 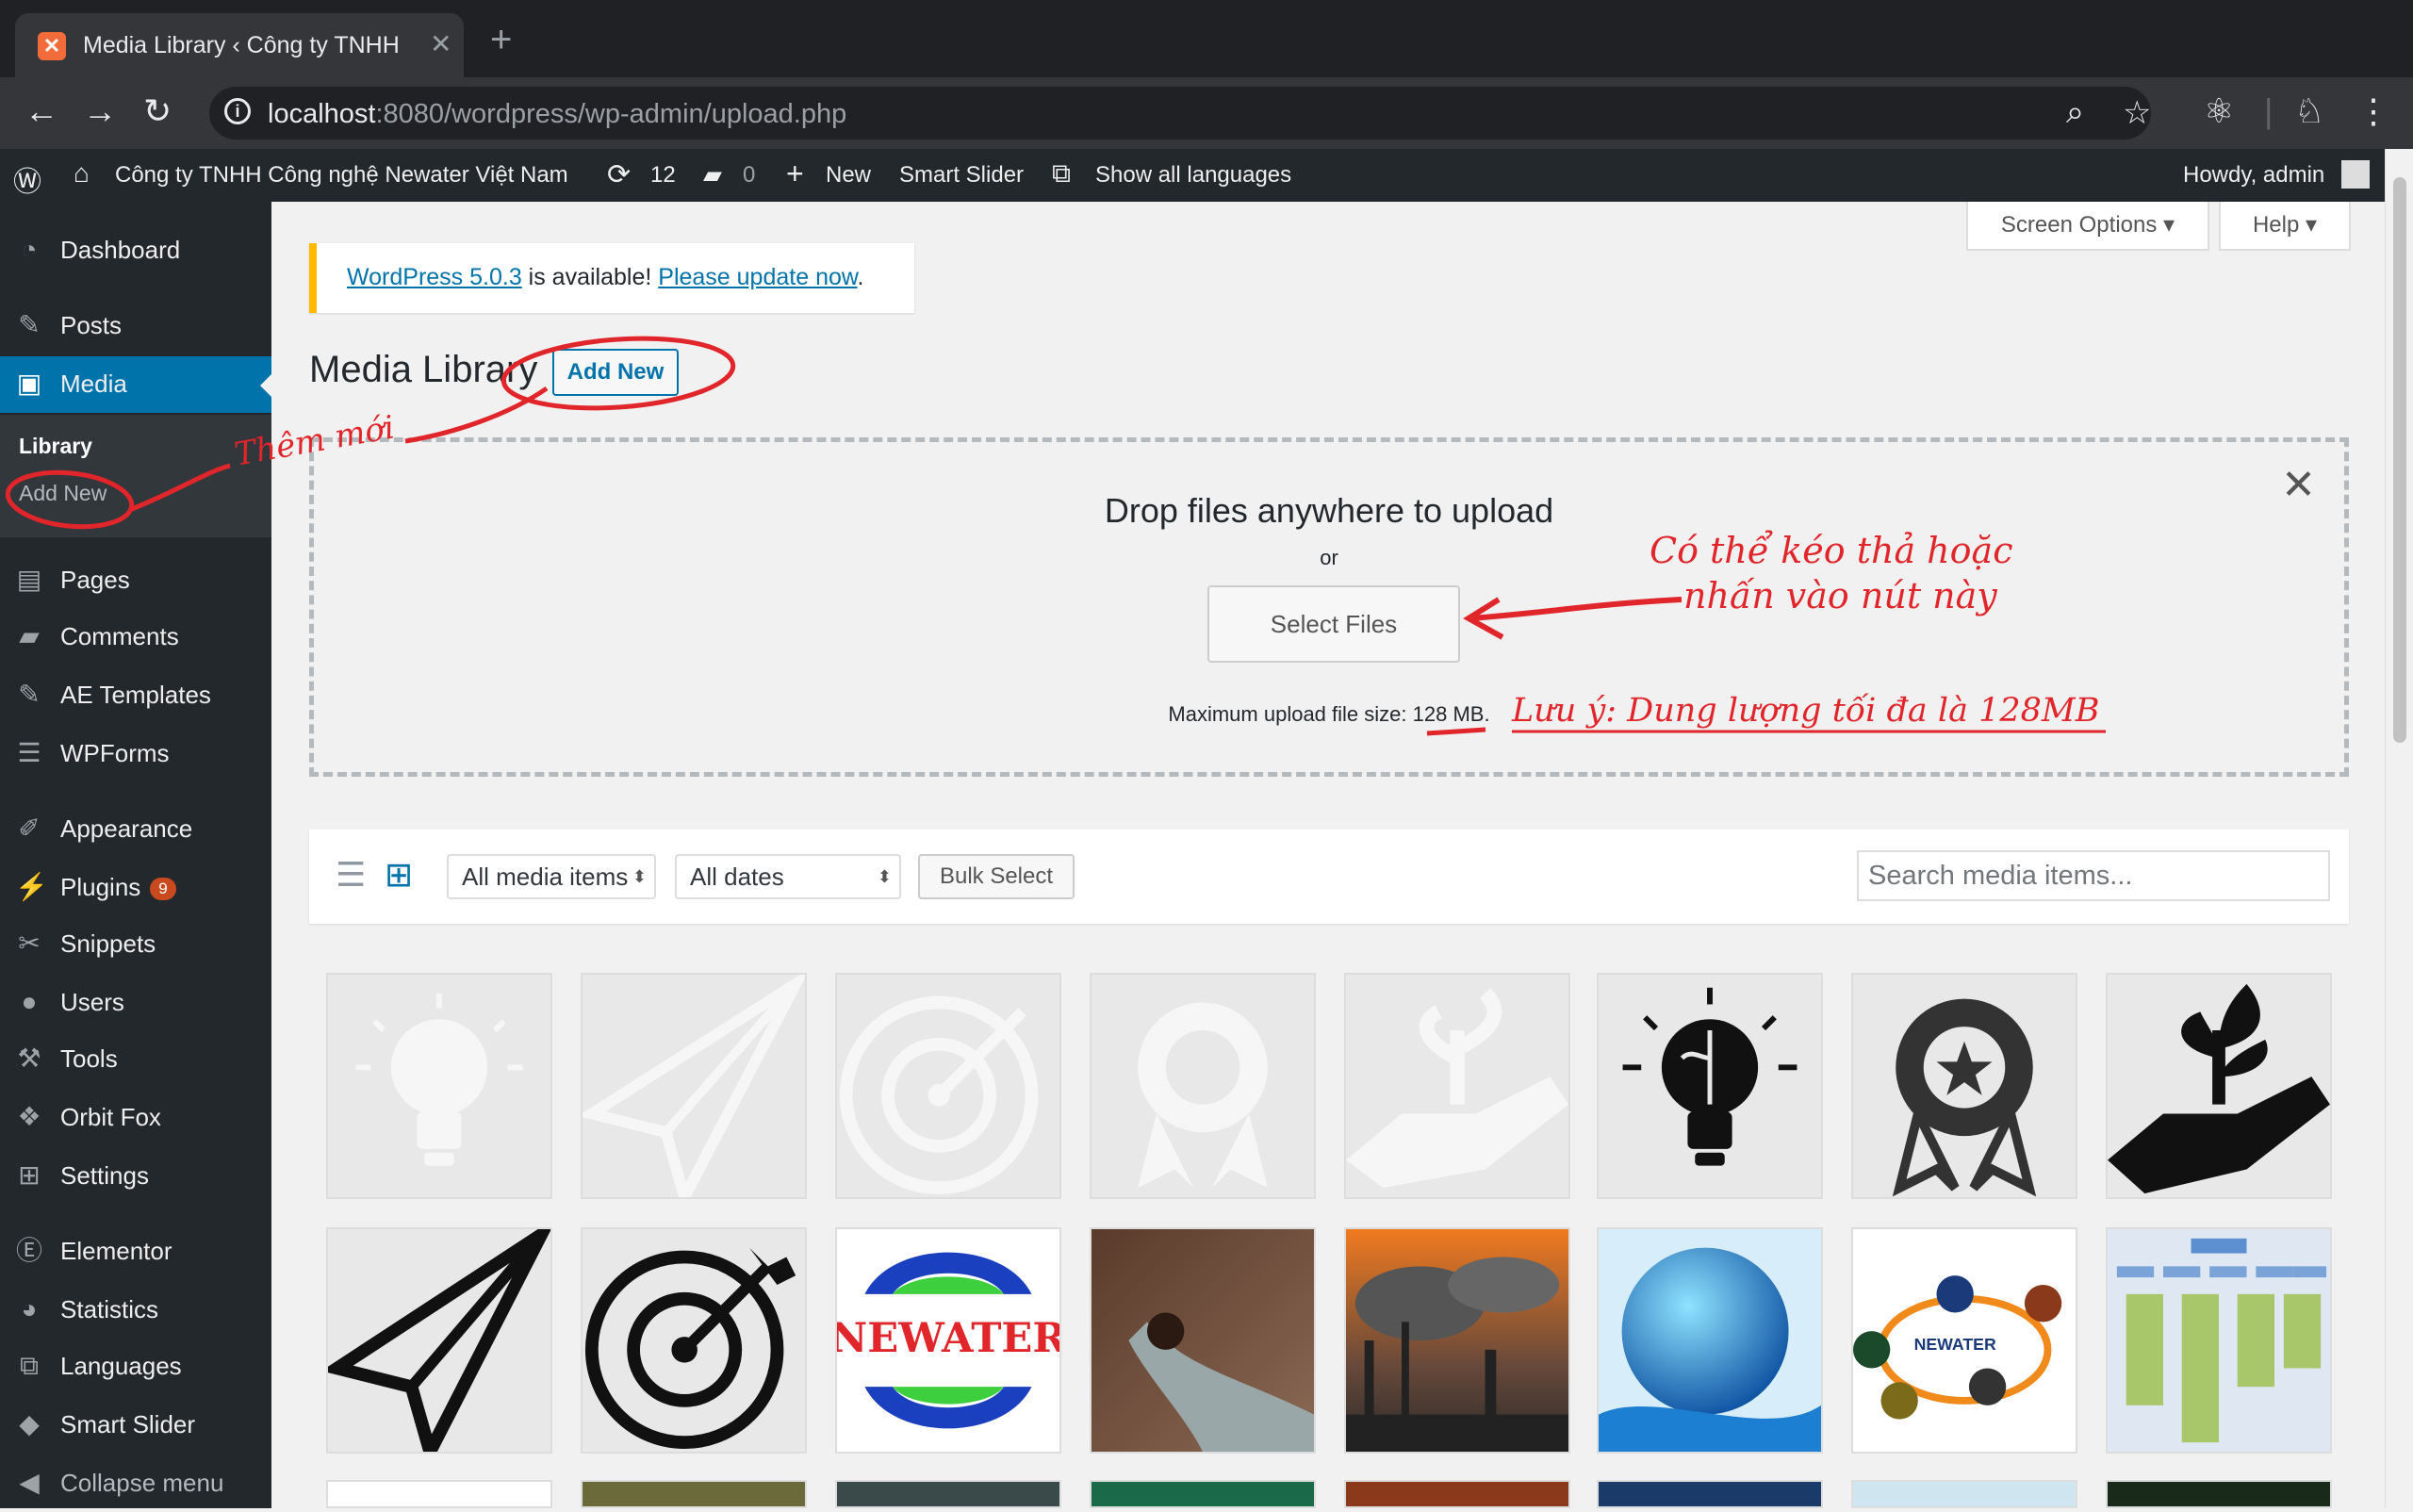 I want to click on date-filter: All dates ⬍, so click(x=788, y=877).